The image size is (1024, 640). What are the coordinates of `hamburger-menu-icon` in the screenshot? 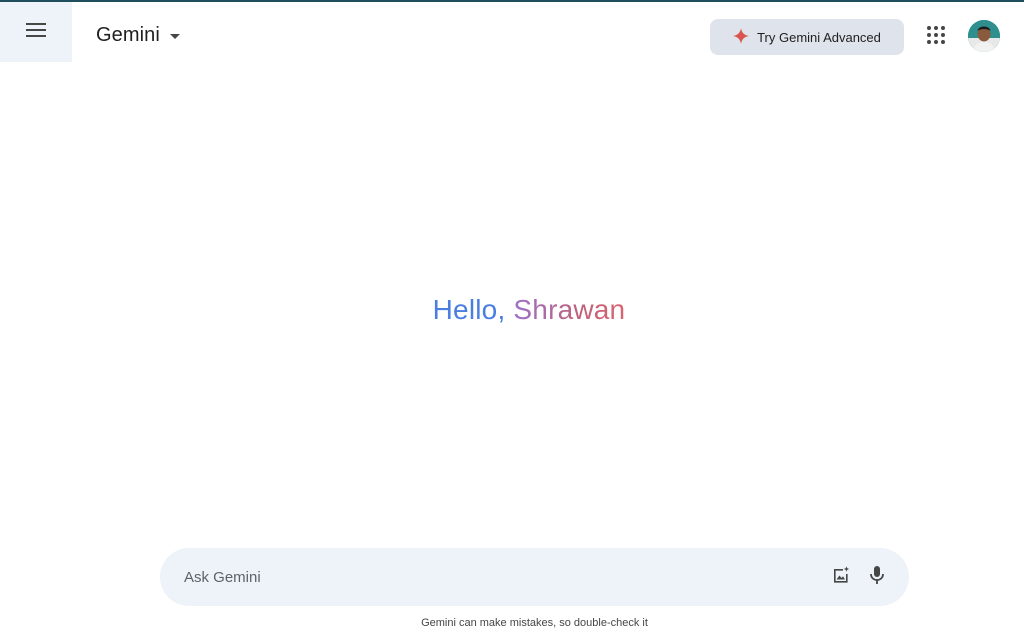 It's located at (36, 32).